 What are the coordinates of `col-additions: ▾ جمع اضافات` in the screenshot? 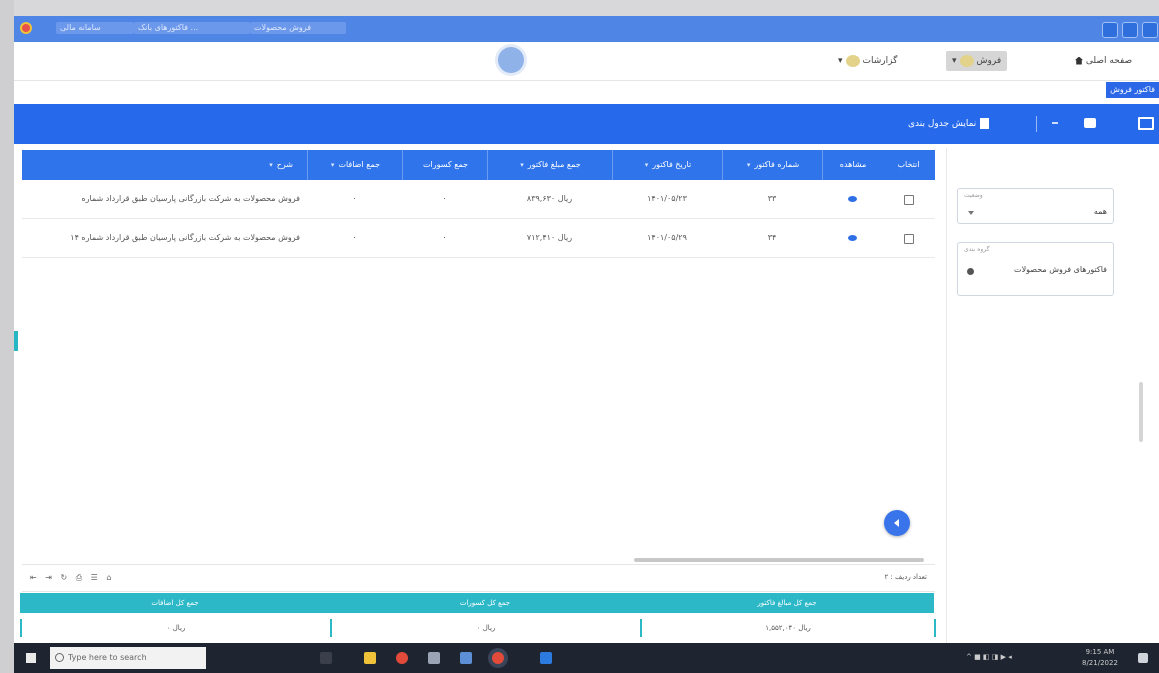 It's located at (355, 165).